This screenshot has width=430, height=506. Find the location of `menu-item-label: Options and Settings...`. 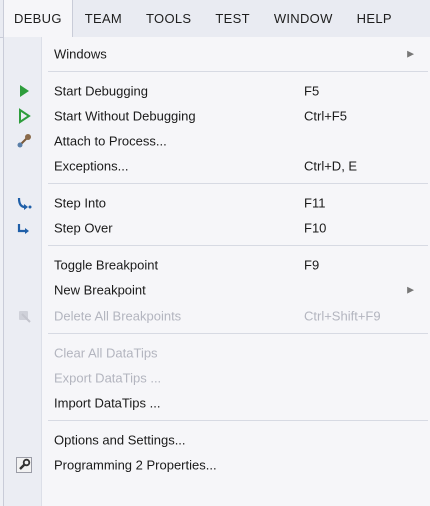

menu-item-label: Options and Settings... is located at coordinates (120, 440).